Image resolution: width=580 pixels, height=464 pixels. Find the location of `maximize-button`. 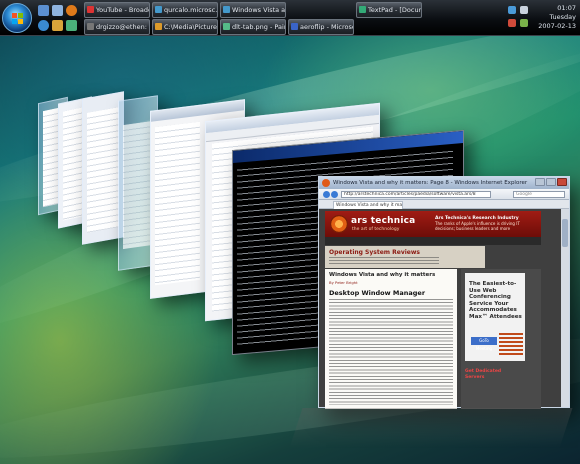

maximize-button is located at coordinates (551, 182).